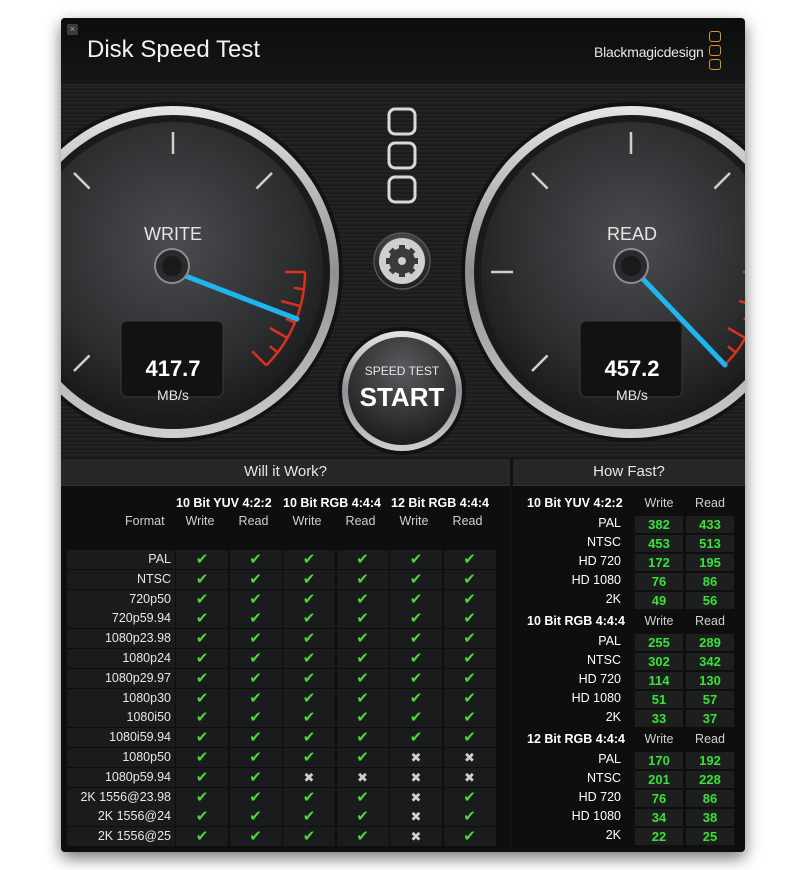 The height and width of the screenshot is (870, 806). Describe the element at coordinates (121, 738) in the screenshot. I see `format-label: 1080i59.94` at that location.